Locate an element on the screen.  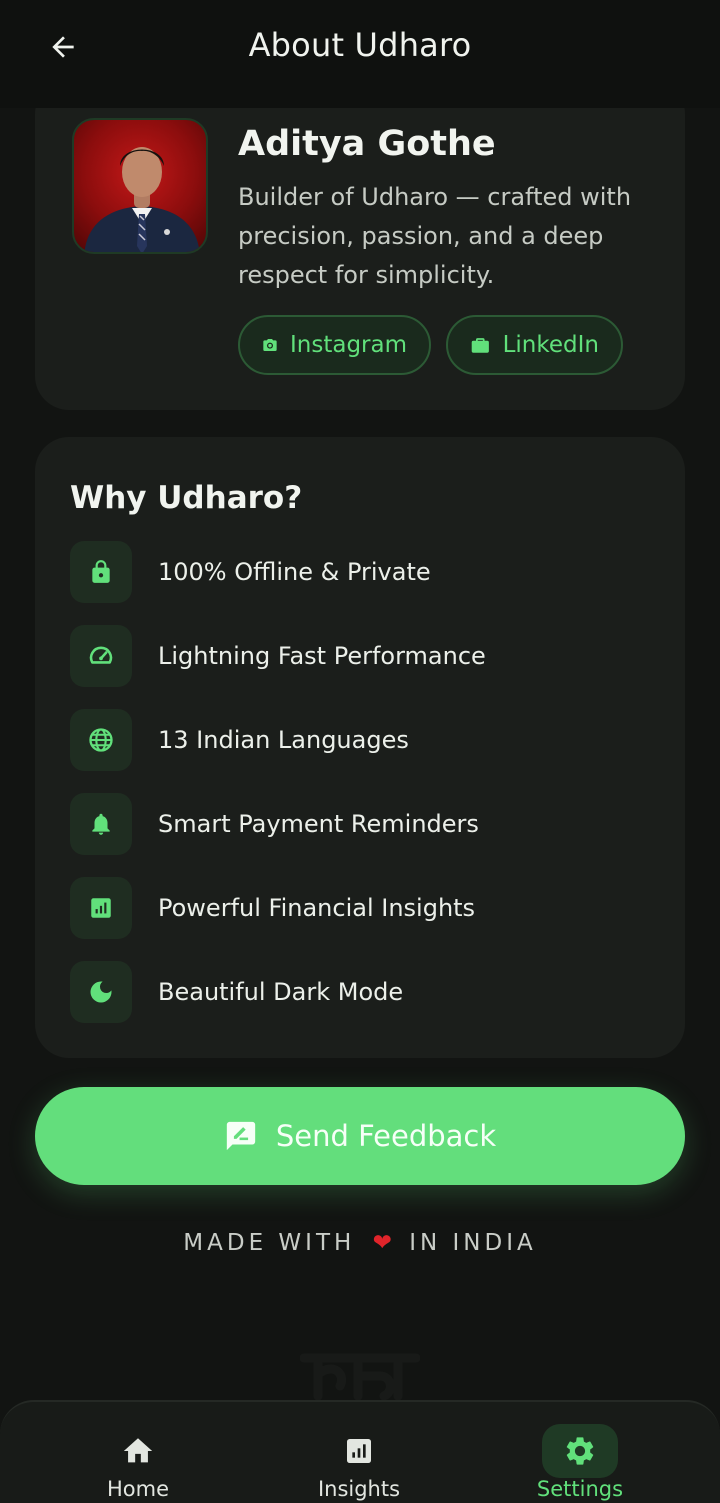
nav-item-home: Home is located at coordinates (138, 1452).